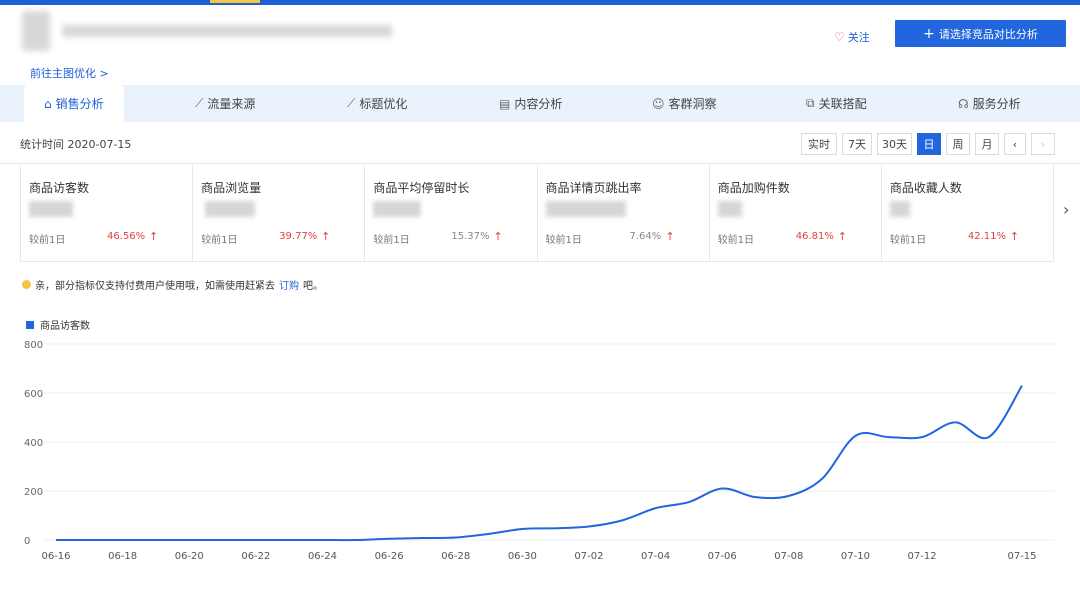  What do you see at coordinates (963, 103) in the screenshot?
I see `headset-icon: ☊` at bounding box center [963, 103].